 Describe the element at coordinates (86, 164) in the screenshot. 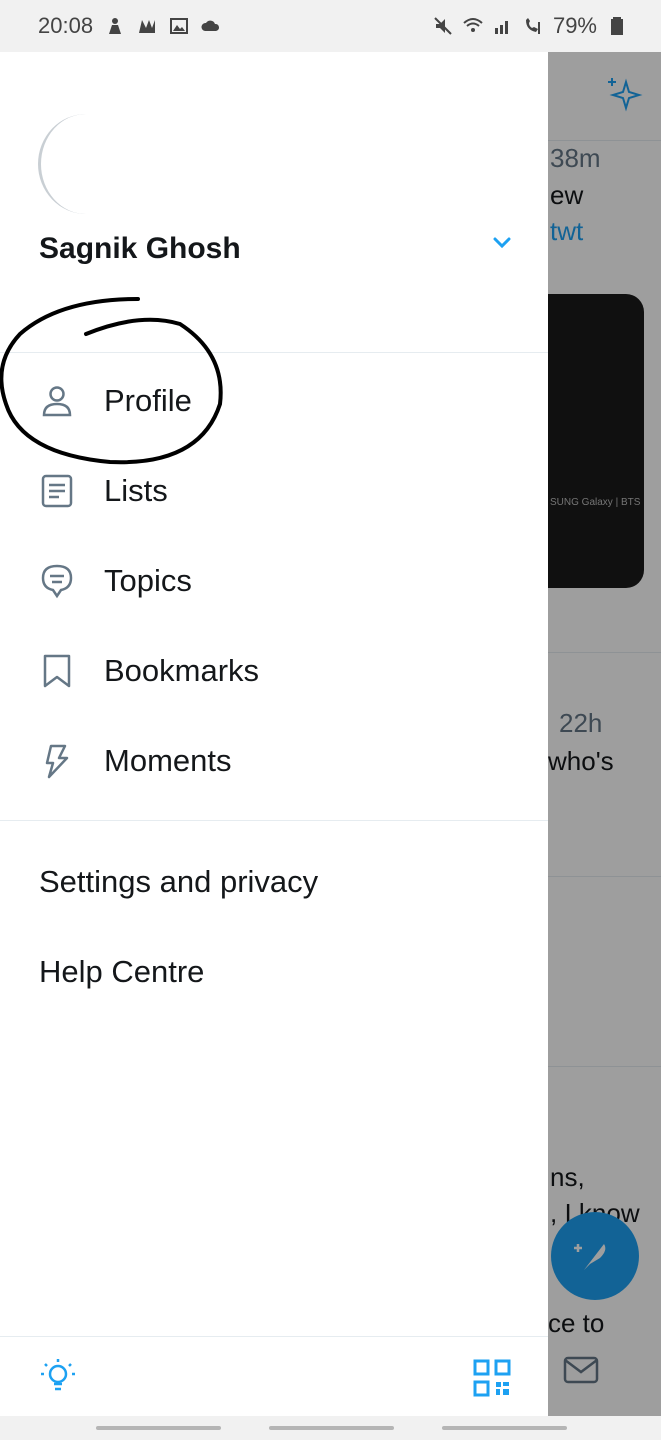

I see `avatar` at that location.